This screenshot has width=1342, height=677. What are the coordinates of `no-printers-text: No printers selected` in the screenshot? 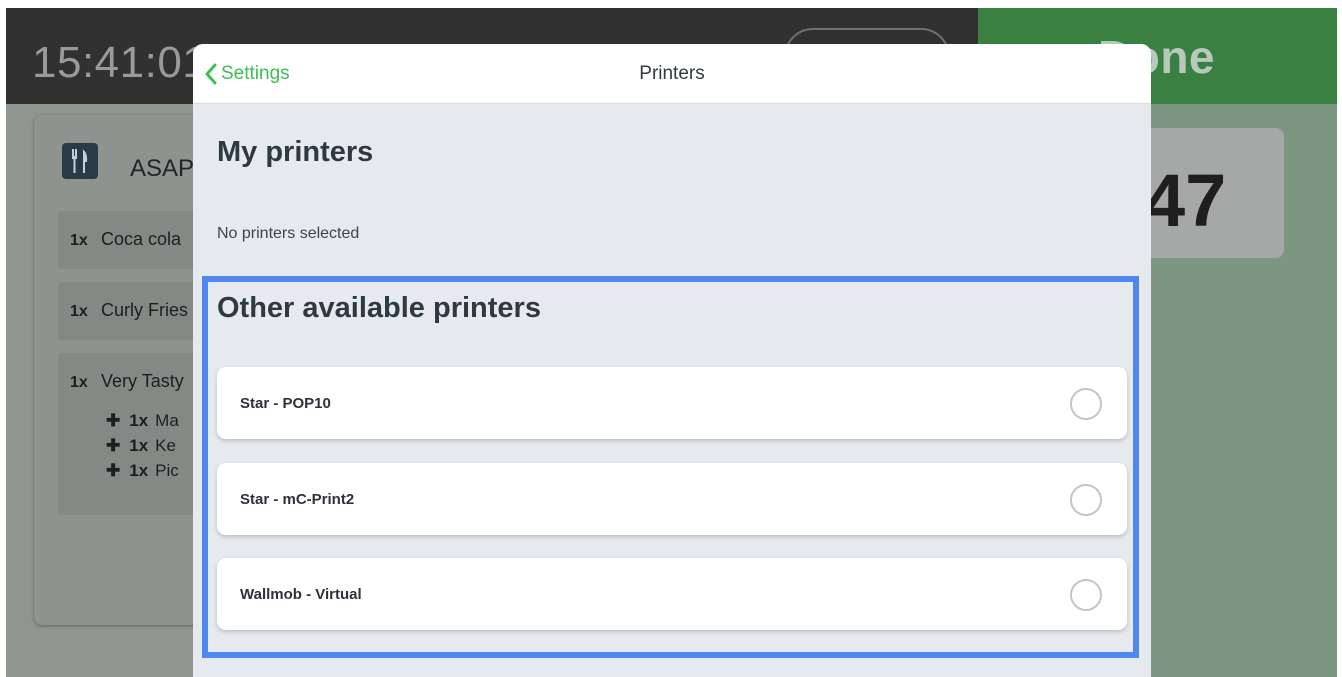 It's located at (288, 233).